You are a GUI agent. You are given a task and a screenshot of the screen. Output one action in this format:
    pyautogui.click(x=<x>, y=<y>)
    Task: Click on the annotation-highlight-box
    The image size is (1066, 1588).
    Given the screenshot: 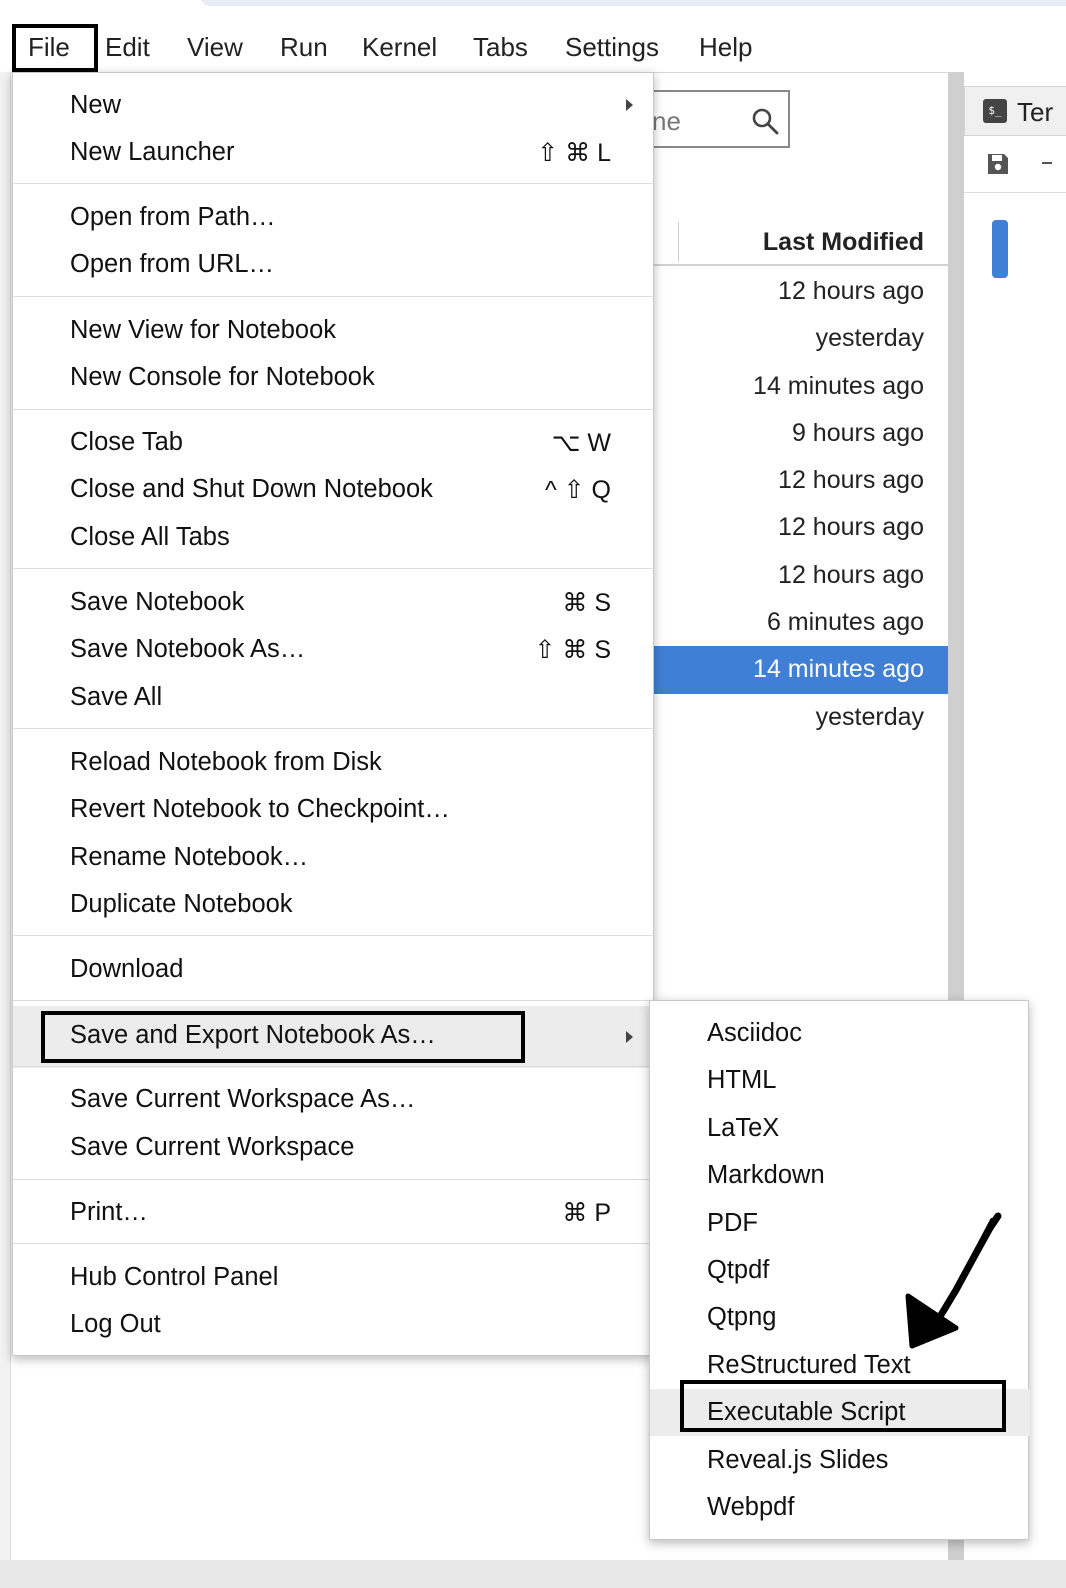 What is the action you would take?
    pyautogui.click(x=843, y=1406)
    